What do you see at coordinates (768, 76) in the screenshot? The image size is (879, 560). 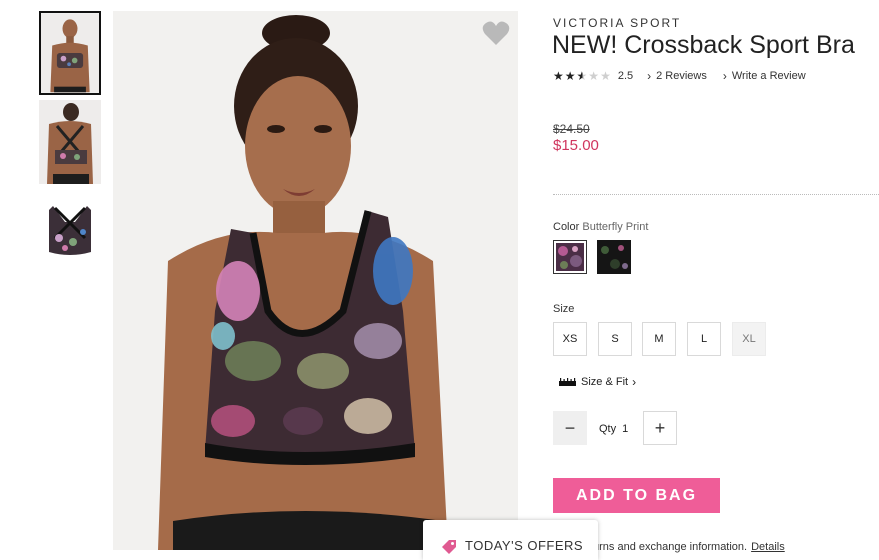 I see `write-review-label: Write a Review` at bounding box center [768, 76].